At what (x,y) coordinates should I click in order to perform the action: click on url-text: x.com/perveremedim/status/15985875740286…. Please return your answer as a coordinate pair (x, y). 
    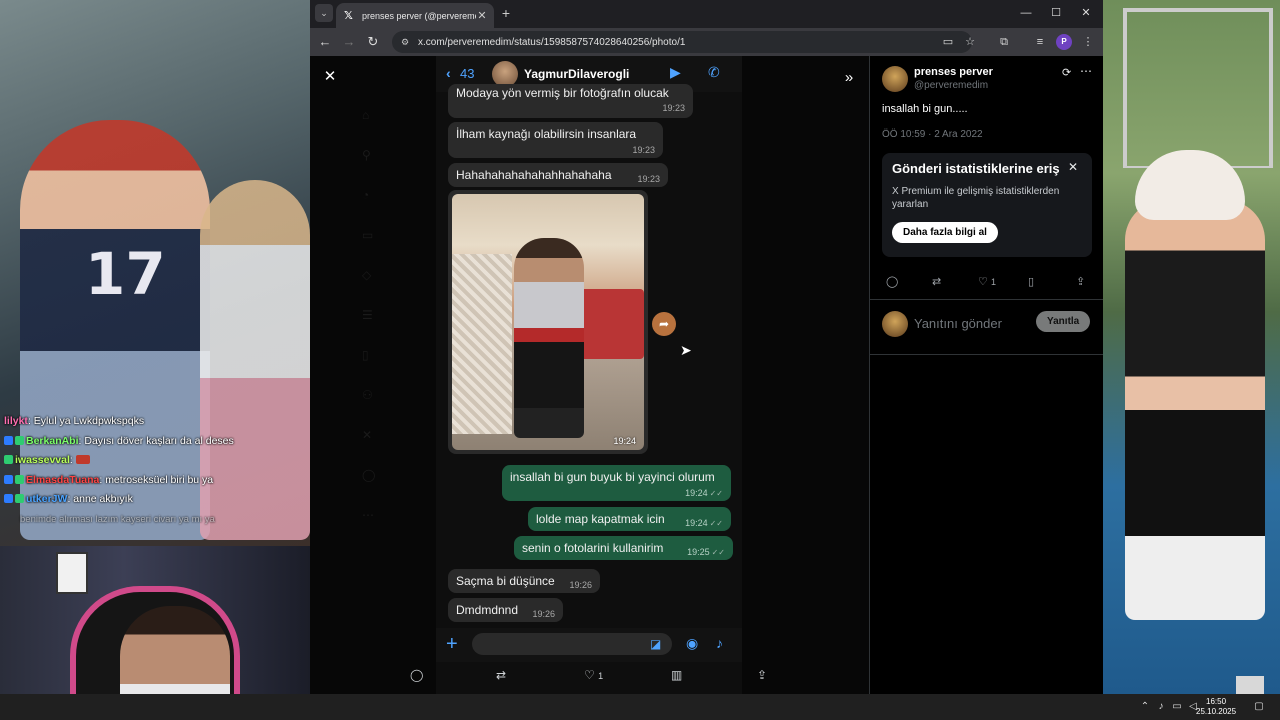
    Looking at the image, I should click on (551, 42).